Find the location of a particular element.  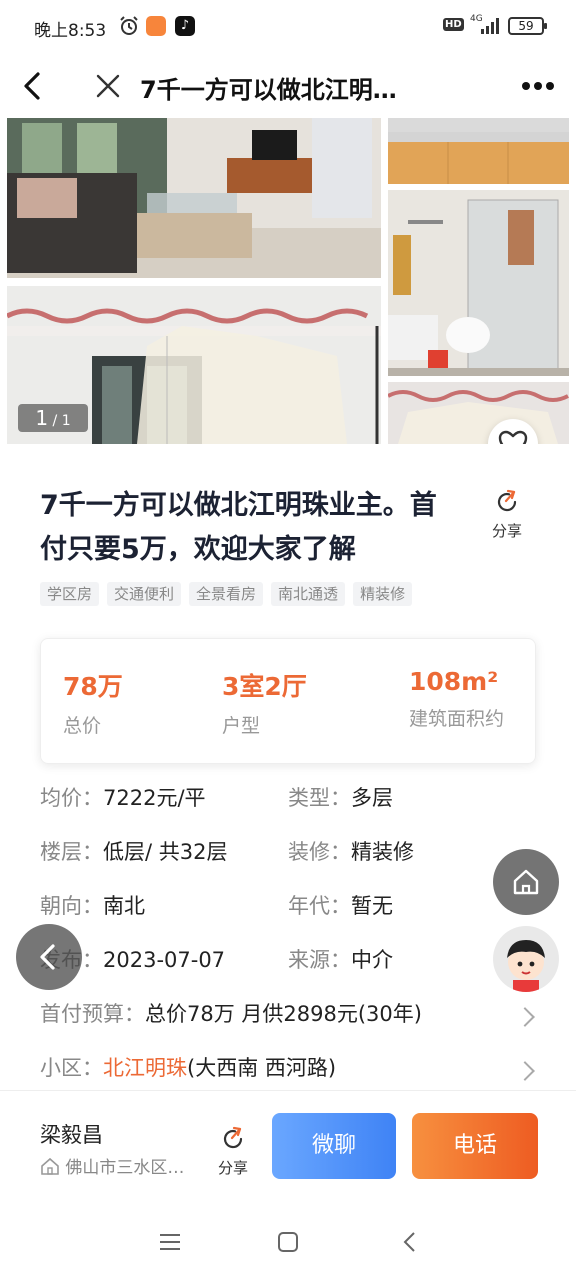

listing-title: 7千一方可以做北江明珠业主。首付只要5万，欢迎大家了解 is located at coordinates (238, 527).